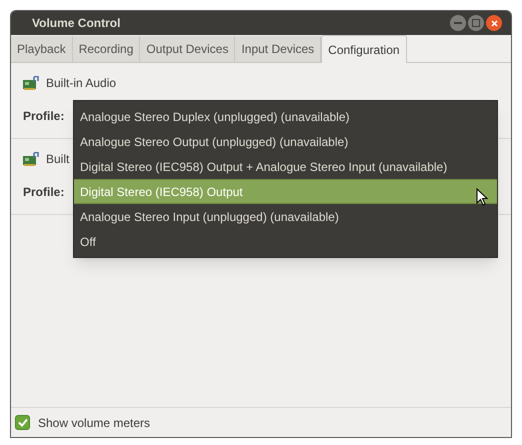 The image size is (522, 445). Describe the element at coordinates (476, 23) in the screenshot. I see `maximize-icon` at that location.